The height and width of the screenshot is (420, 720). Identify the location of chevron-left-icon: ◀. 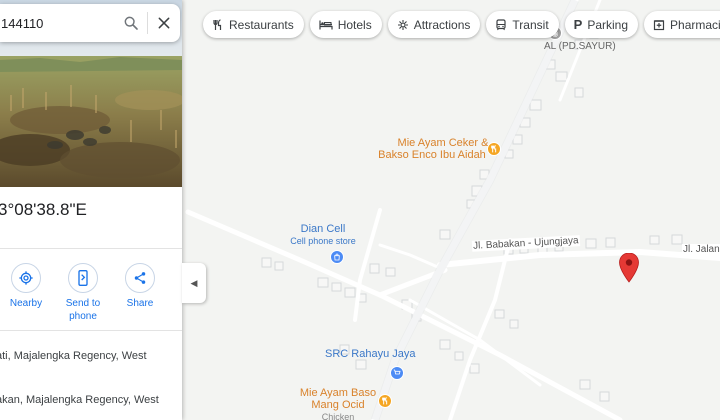
(194, 282).